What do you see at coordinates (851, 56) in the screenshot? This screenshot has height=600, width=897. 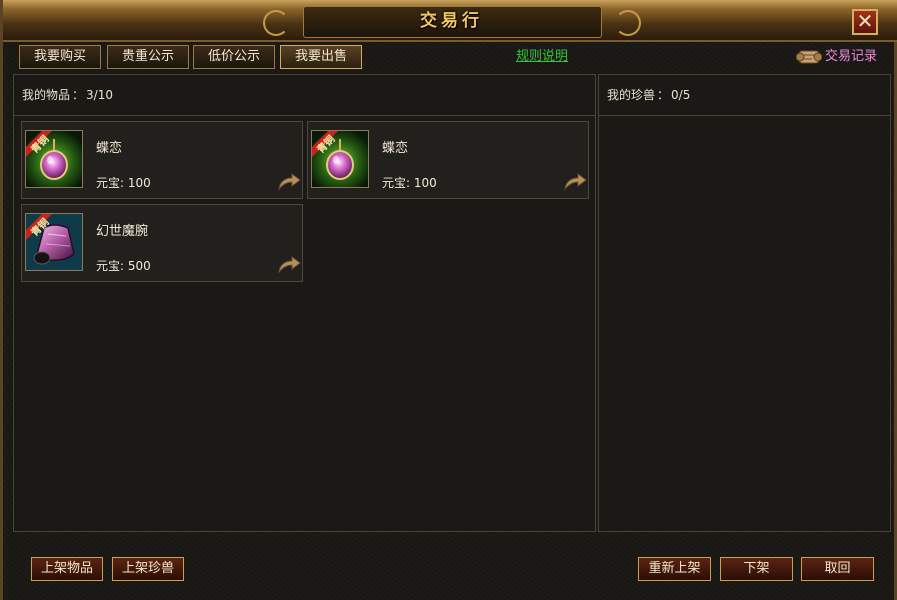 I see `trade-record-label: 交易记录` at bounding box center [851, 56].